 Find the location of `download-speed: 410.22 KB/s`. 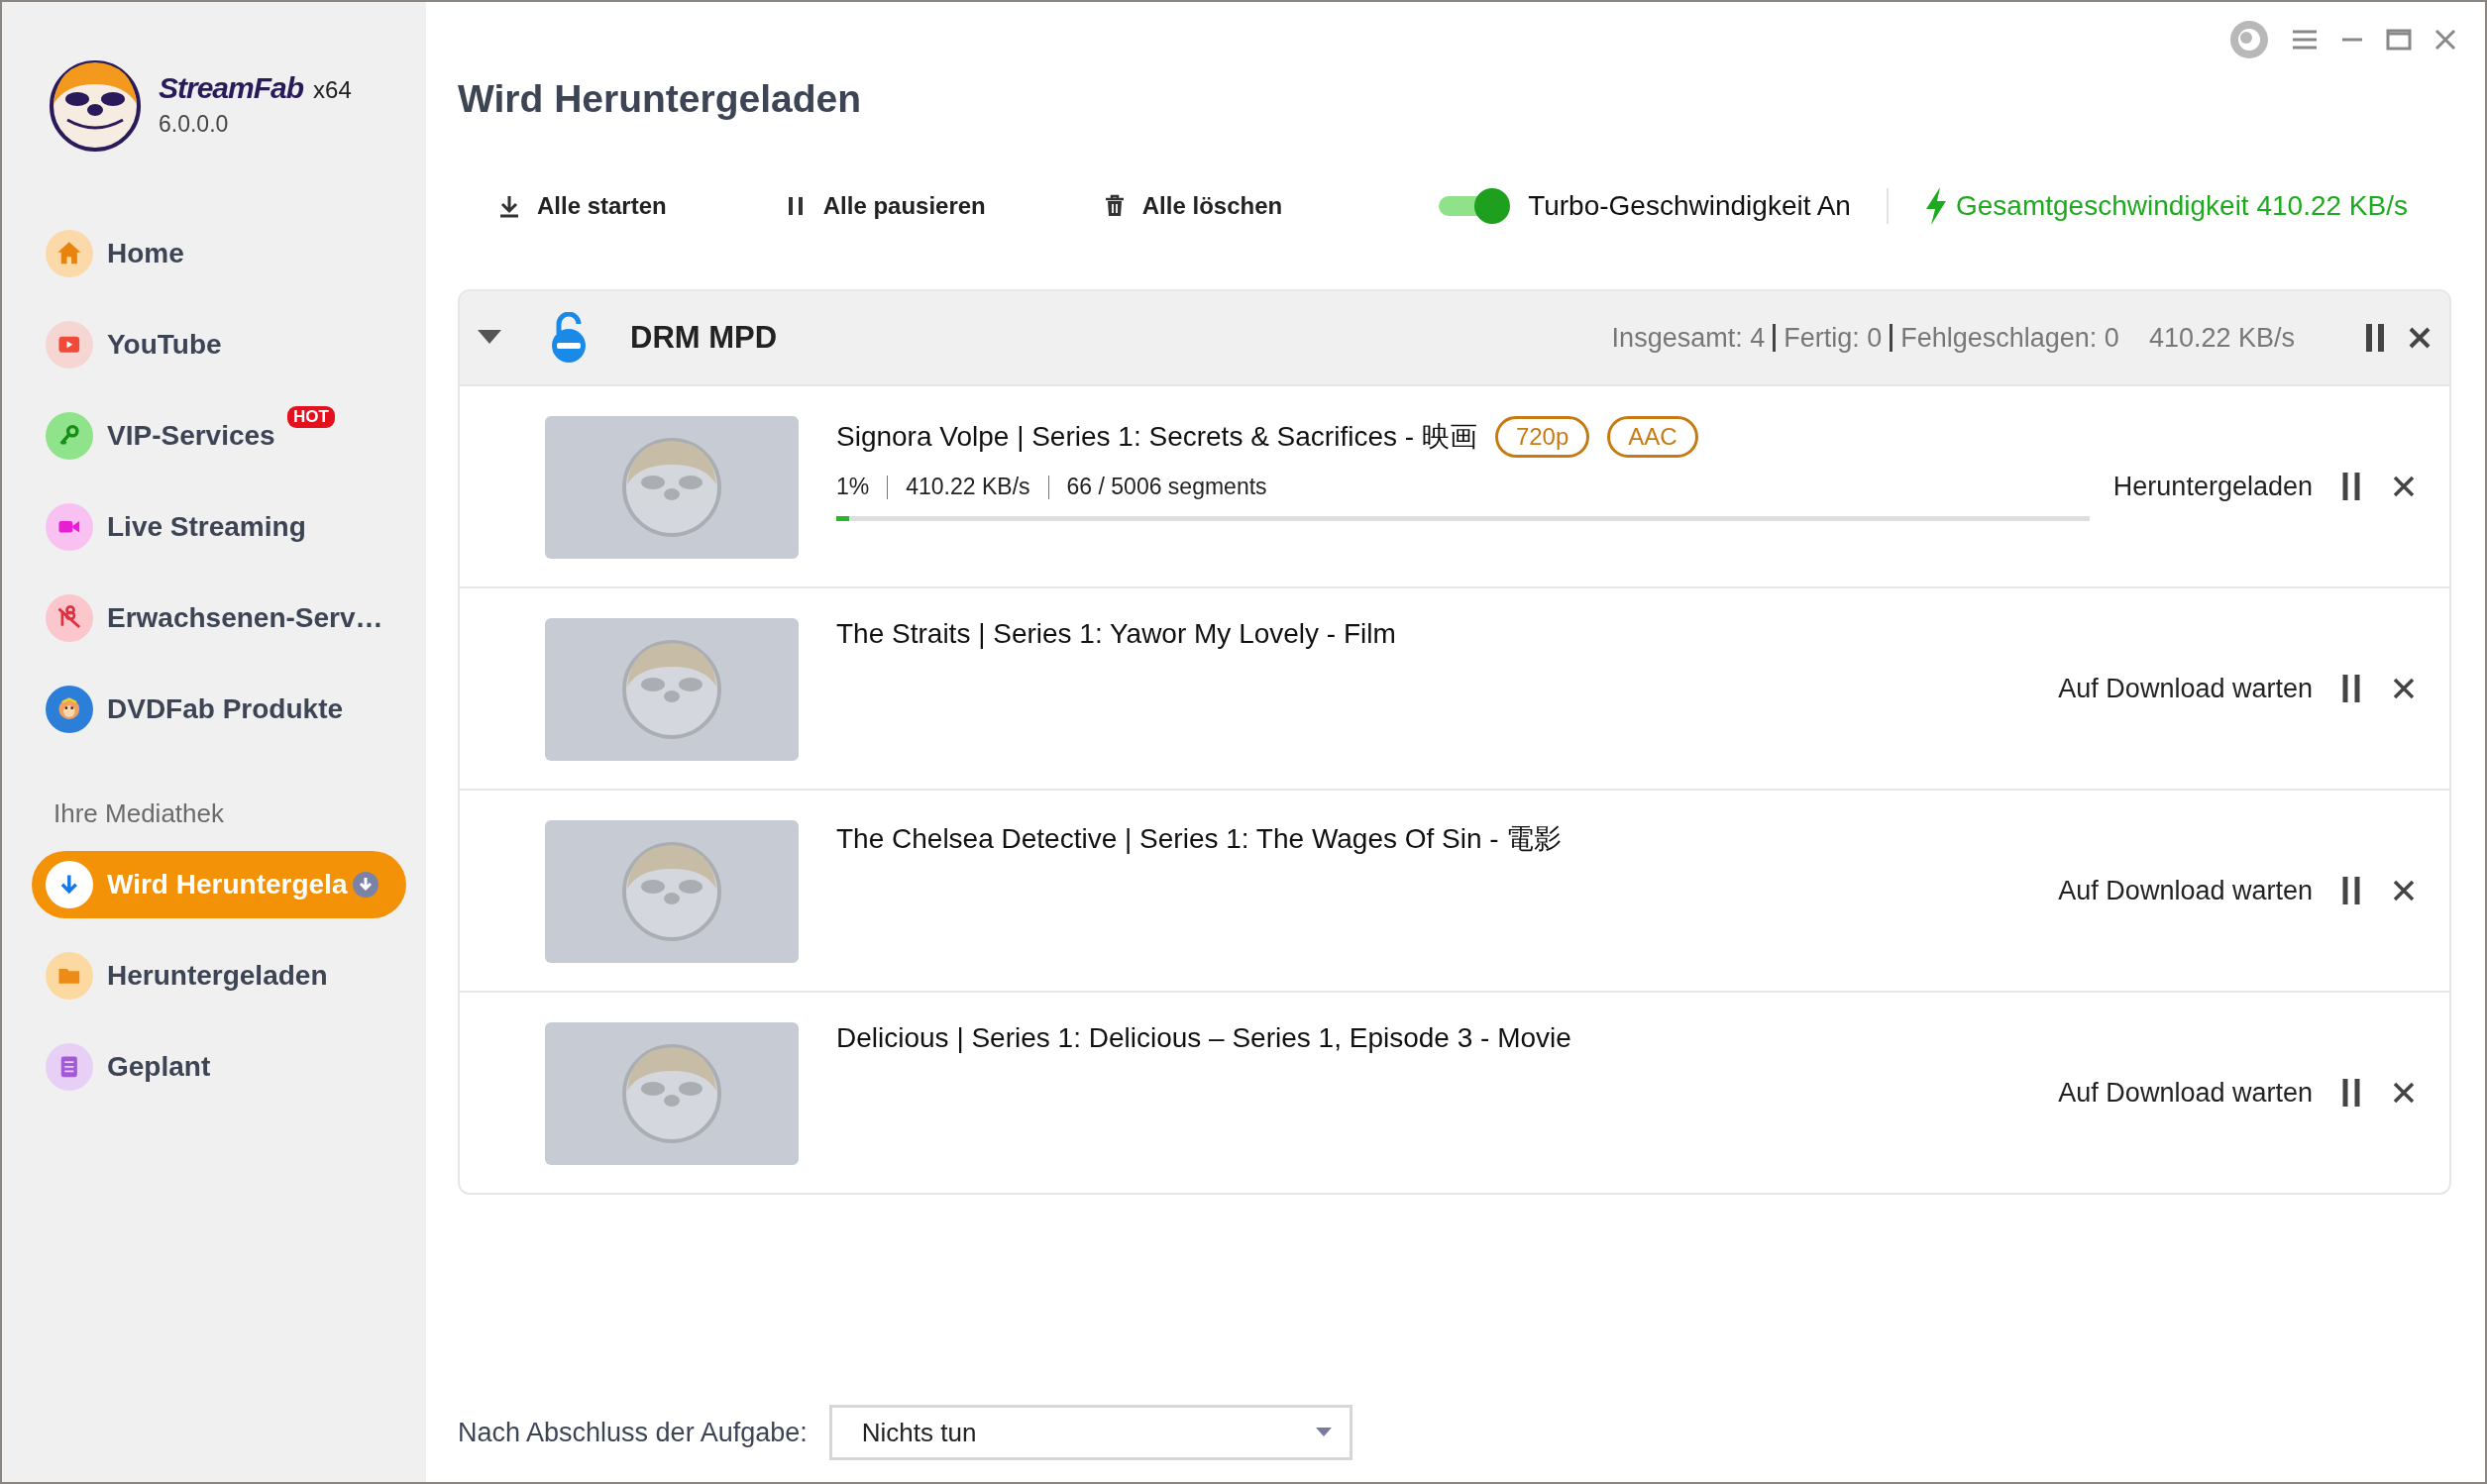

download-speed: 410.22 KB/s is located at coordinates (968, 487).